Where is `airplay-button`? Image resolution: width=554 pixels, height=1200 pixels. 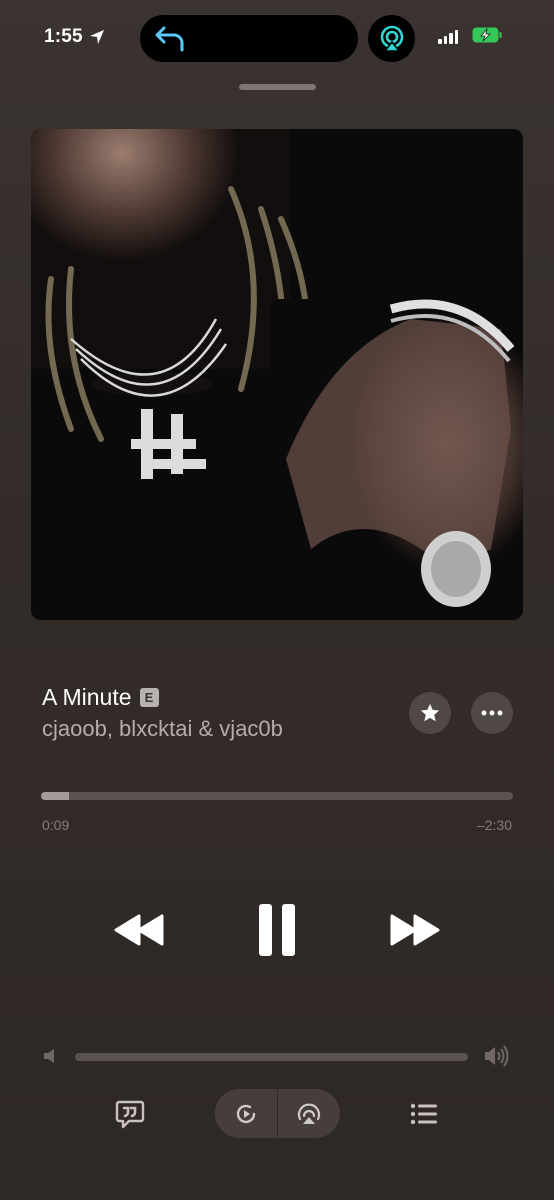
airplay-button is located at coordinates (309, 1113).